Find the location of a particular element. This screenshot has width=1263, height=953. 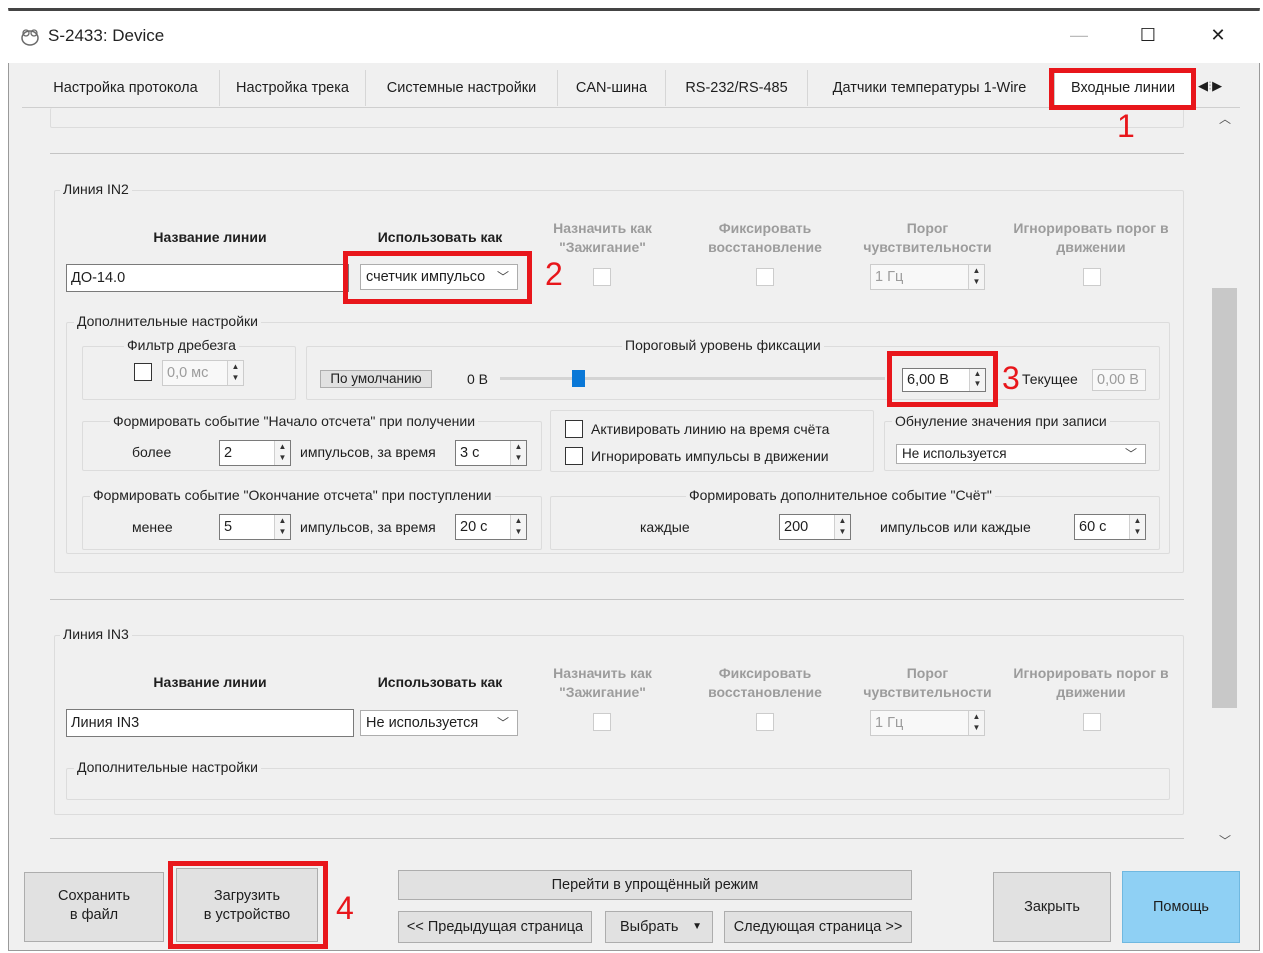

in3-use-as-select: Не используется ﹀ is located at coordinates (439, 723).